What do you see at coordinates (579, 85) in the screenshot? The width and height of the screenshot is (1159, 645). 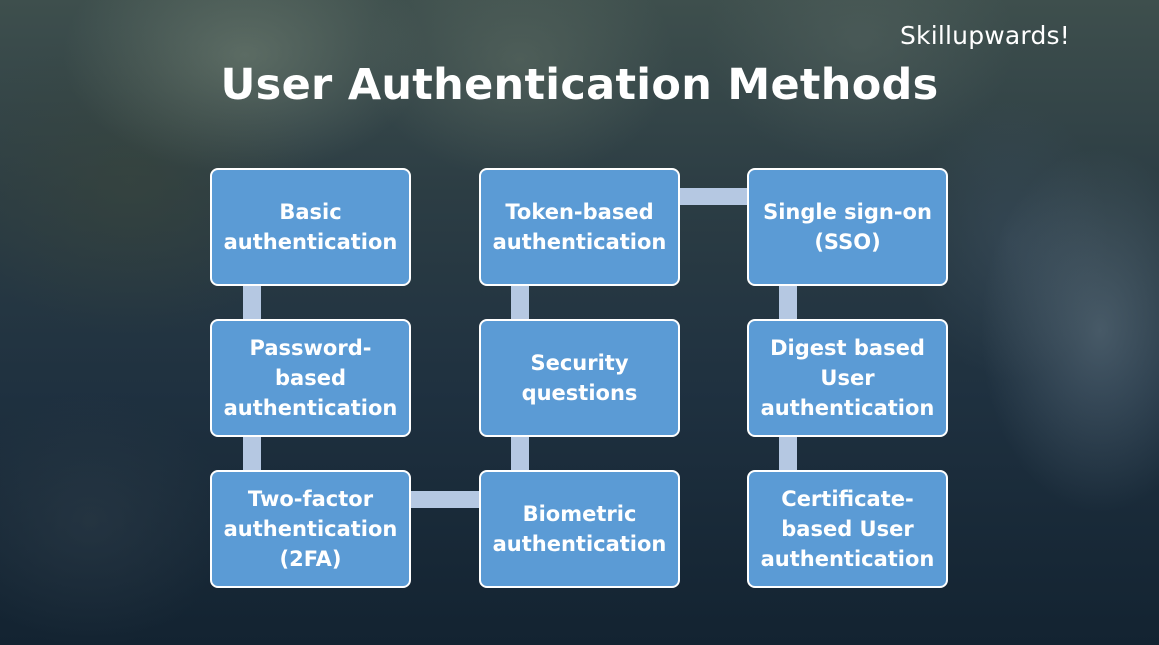 I see `slide-title: User Authentication Methods` at bounding box center [579, 85].